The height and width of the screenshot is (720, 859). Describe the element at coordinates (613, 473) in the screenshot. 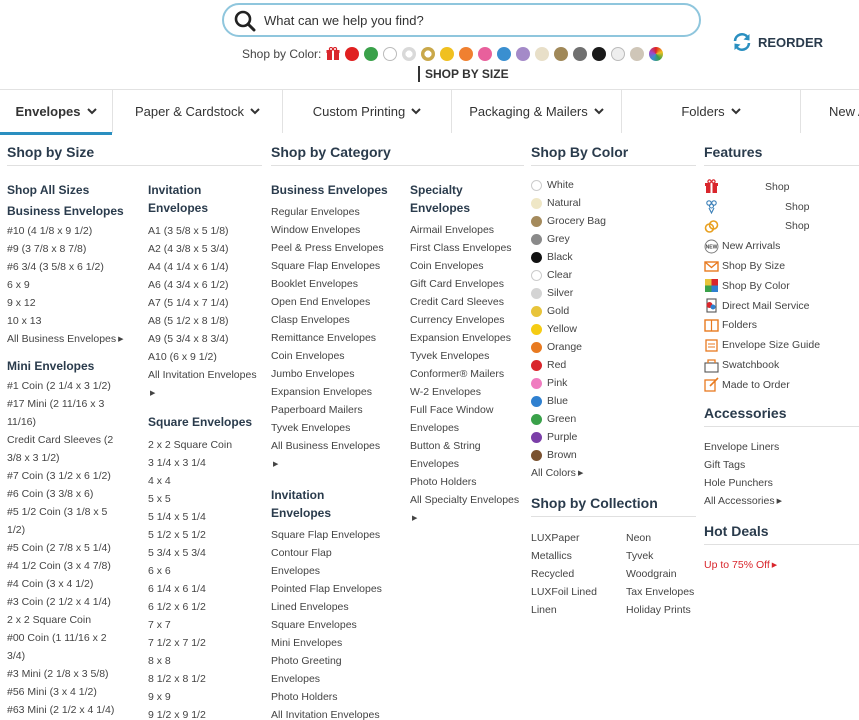

I see `all-colors-link: All Colors ▶` at that location.